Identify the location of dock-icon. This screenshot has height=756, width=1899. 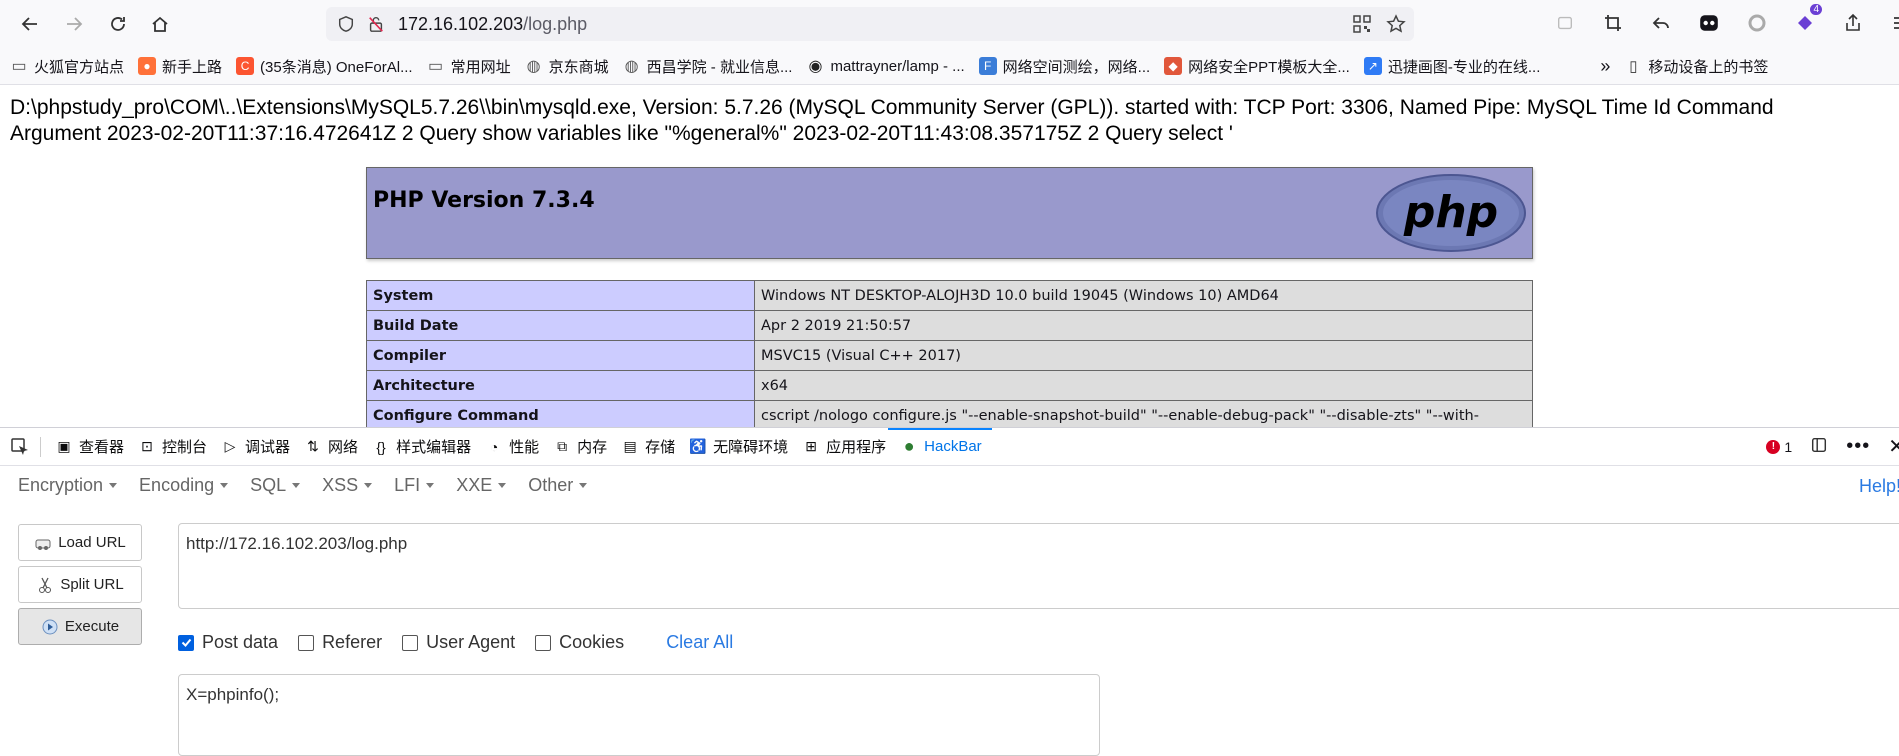
(1819, 446).